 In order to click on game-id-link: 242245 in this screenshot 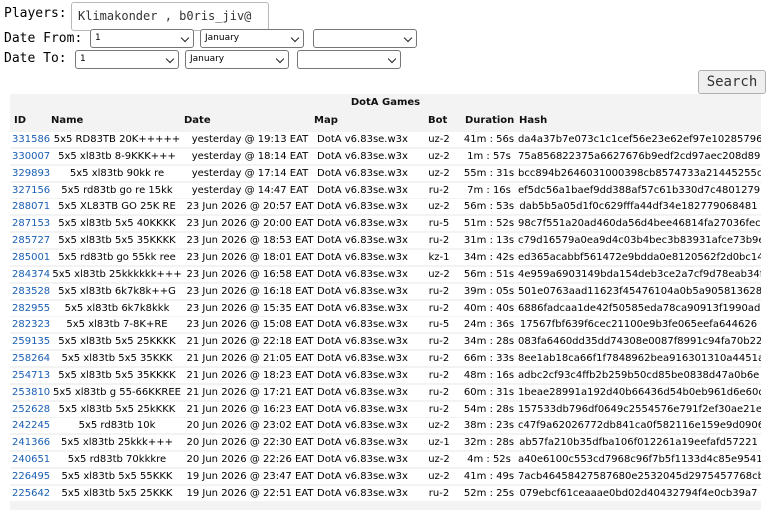, I will do `click(31, 425)`.